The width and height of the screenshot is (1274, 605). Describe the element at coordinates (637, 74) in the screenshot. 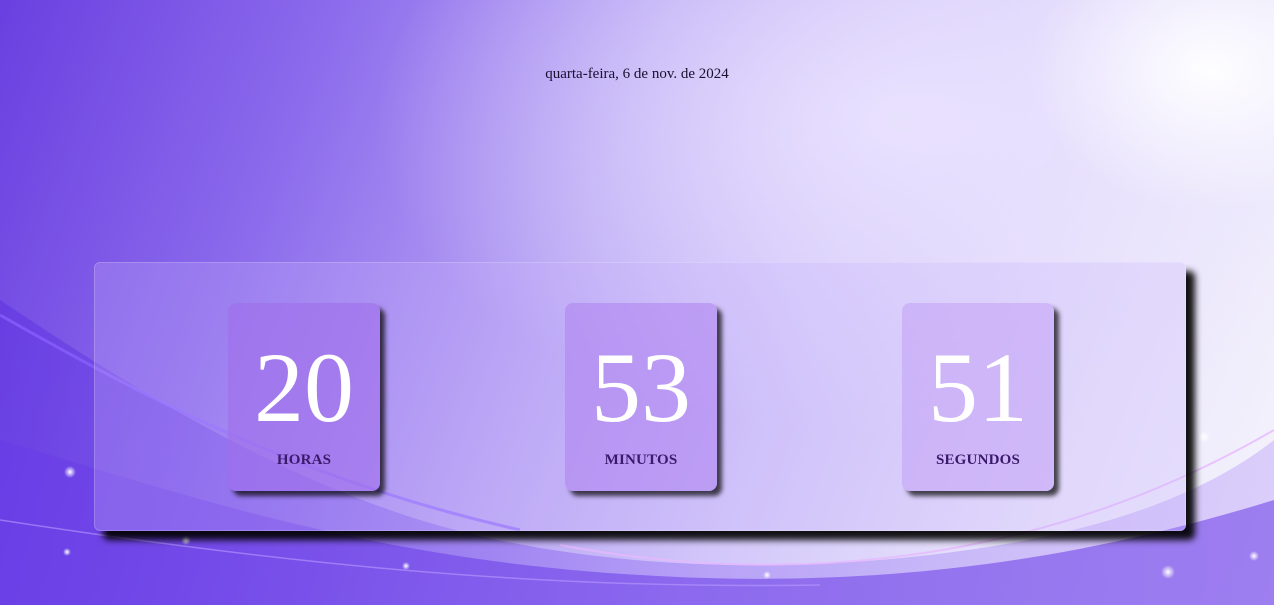

I see `current-date: quarta-feira, 6 de nov. de 2024` at that location.